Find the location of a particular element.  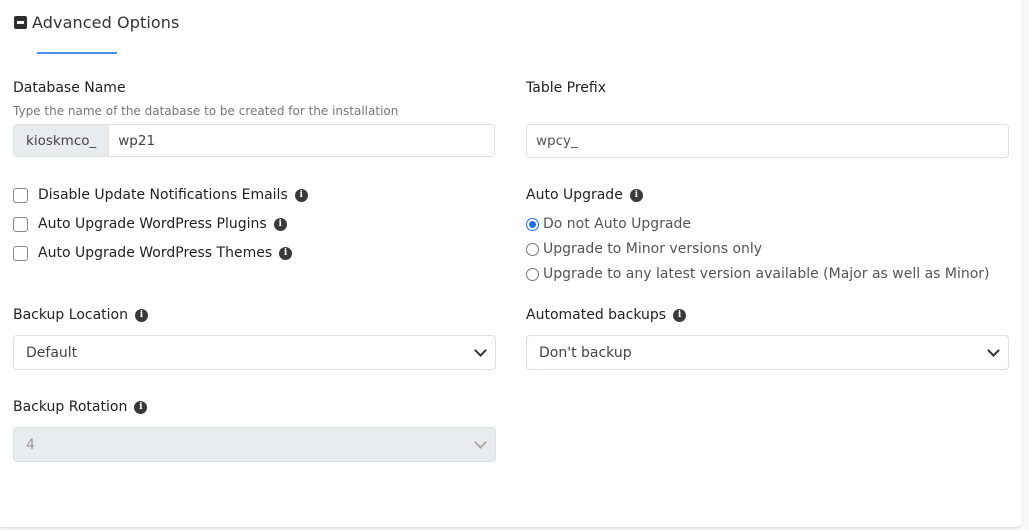

section-title: Advanced Options is located at coordinates (106, 22).